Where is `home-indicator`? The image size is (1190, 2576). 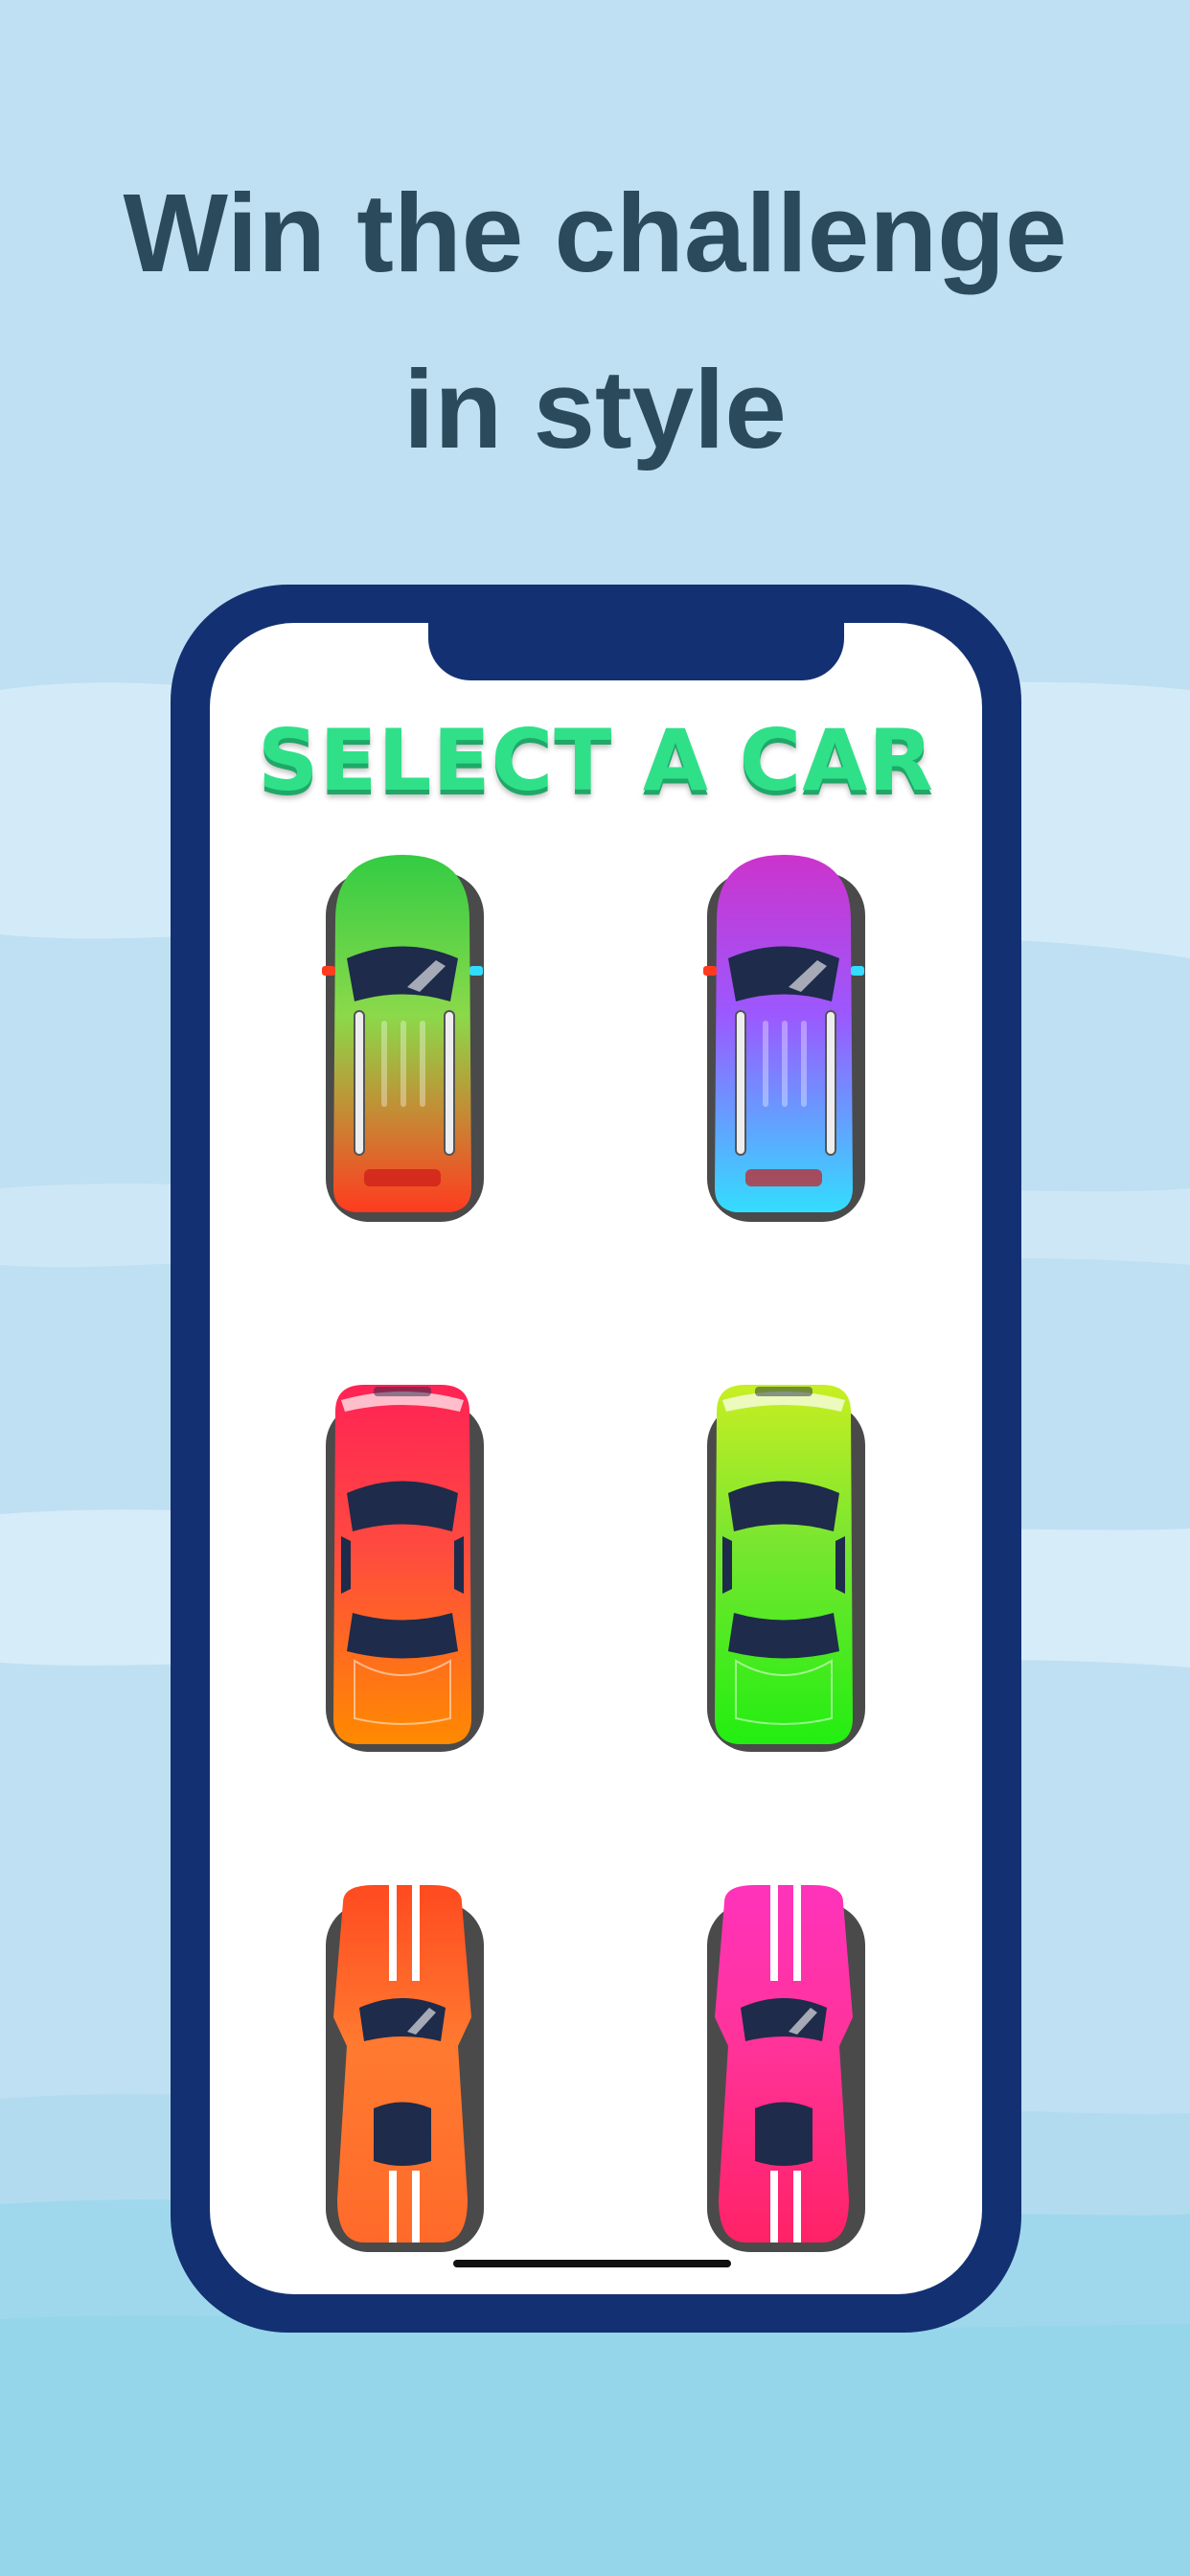
home-indicator is located at coordinates (592, 2263).